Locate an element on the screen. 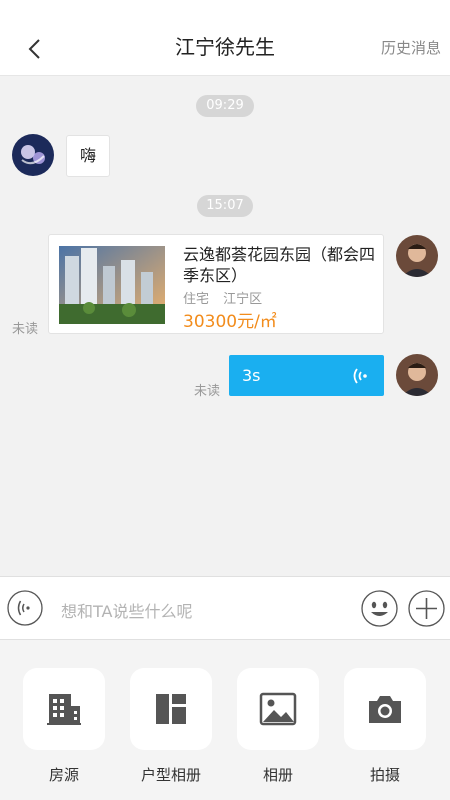 The image size is (450, 800). emoji-icon is located at coordinates (379, 608).